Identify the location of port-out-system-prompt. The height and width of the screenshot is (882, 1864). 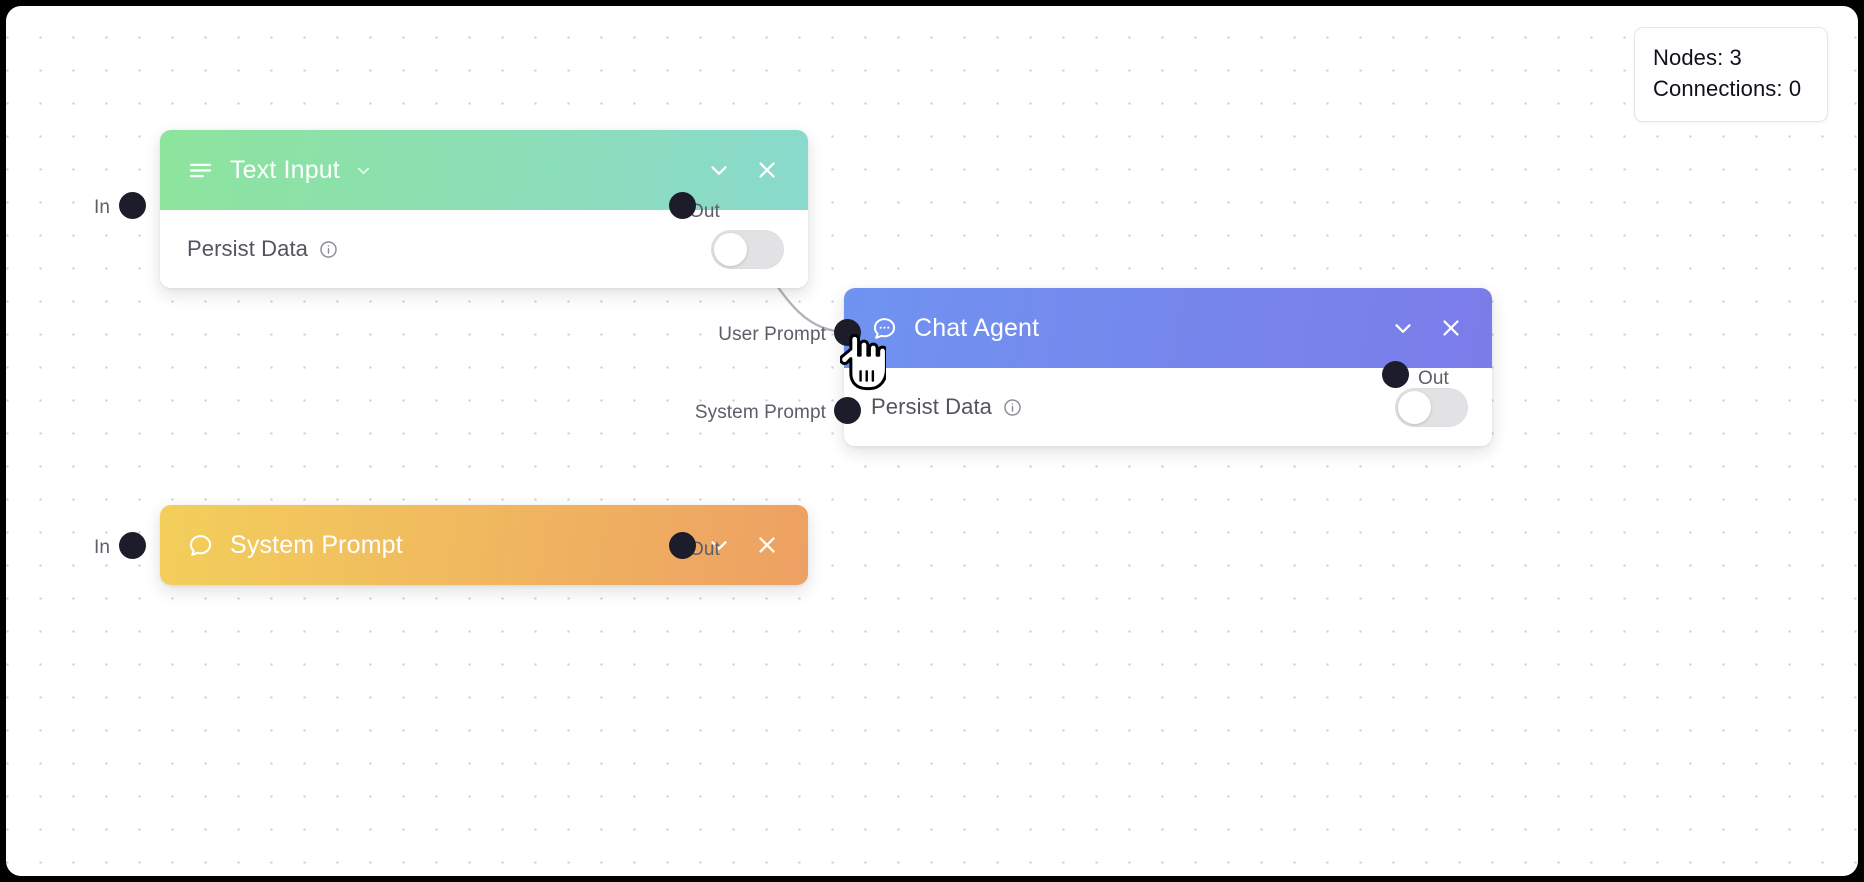
(682, 545).